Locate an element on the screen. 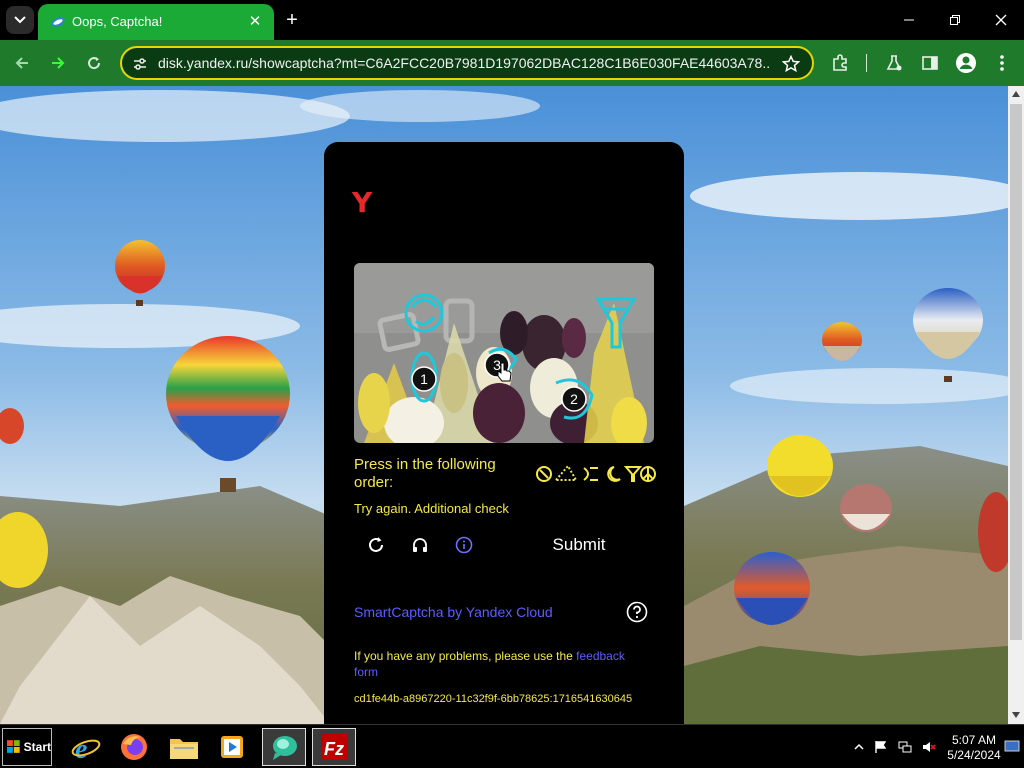 The width and height of the screenshot is (1024, 768). taskbar-file-explorer is located at coordinates (184, 747).